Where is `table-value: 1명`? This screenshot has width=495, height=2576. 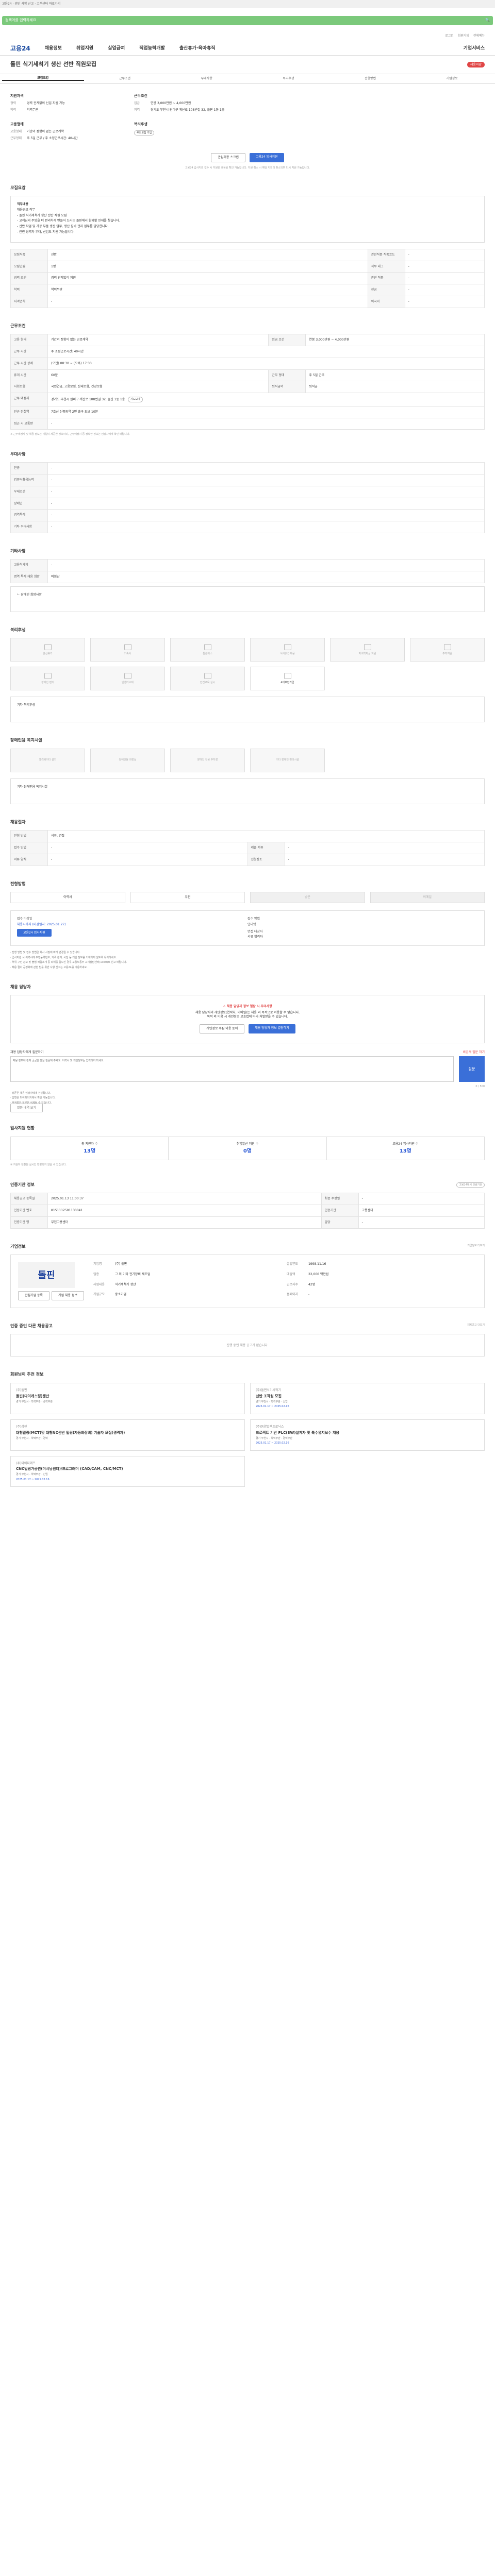 table-value: 1명 is located at coordinates (207, 266).